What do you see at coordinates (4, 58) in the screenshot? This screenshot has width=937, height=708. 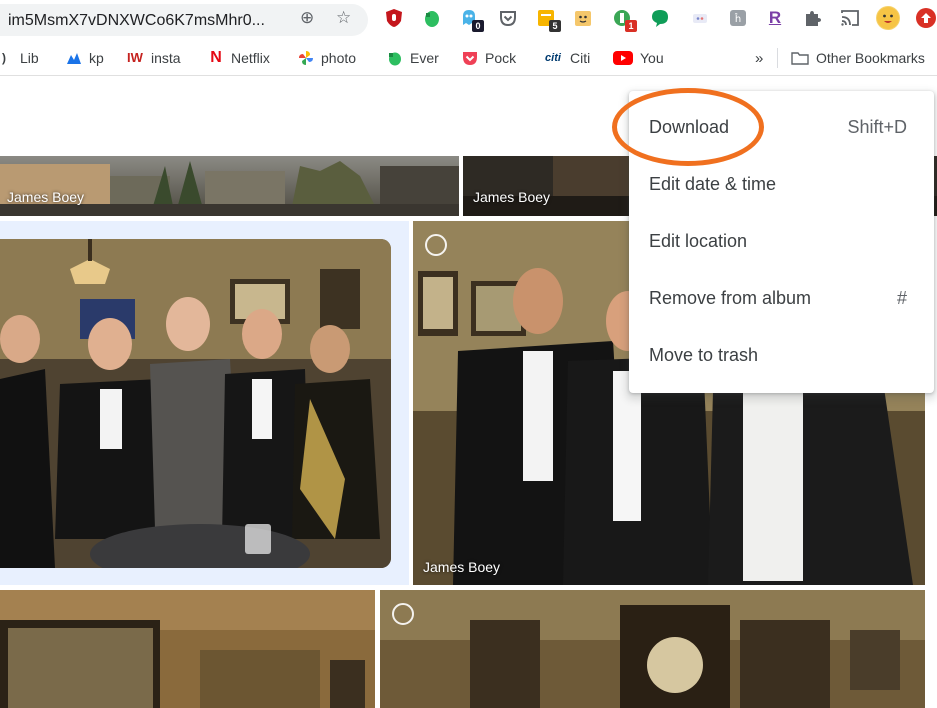 I see `chevron-fragment-icon: )` at bounding box center [4, 58].